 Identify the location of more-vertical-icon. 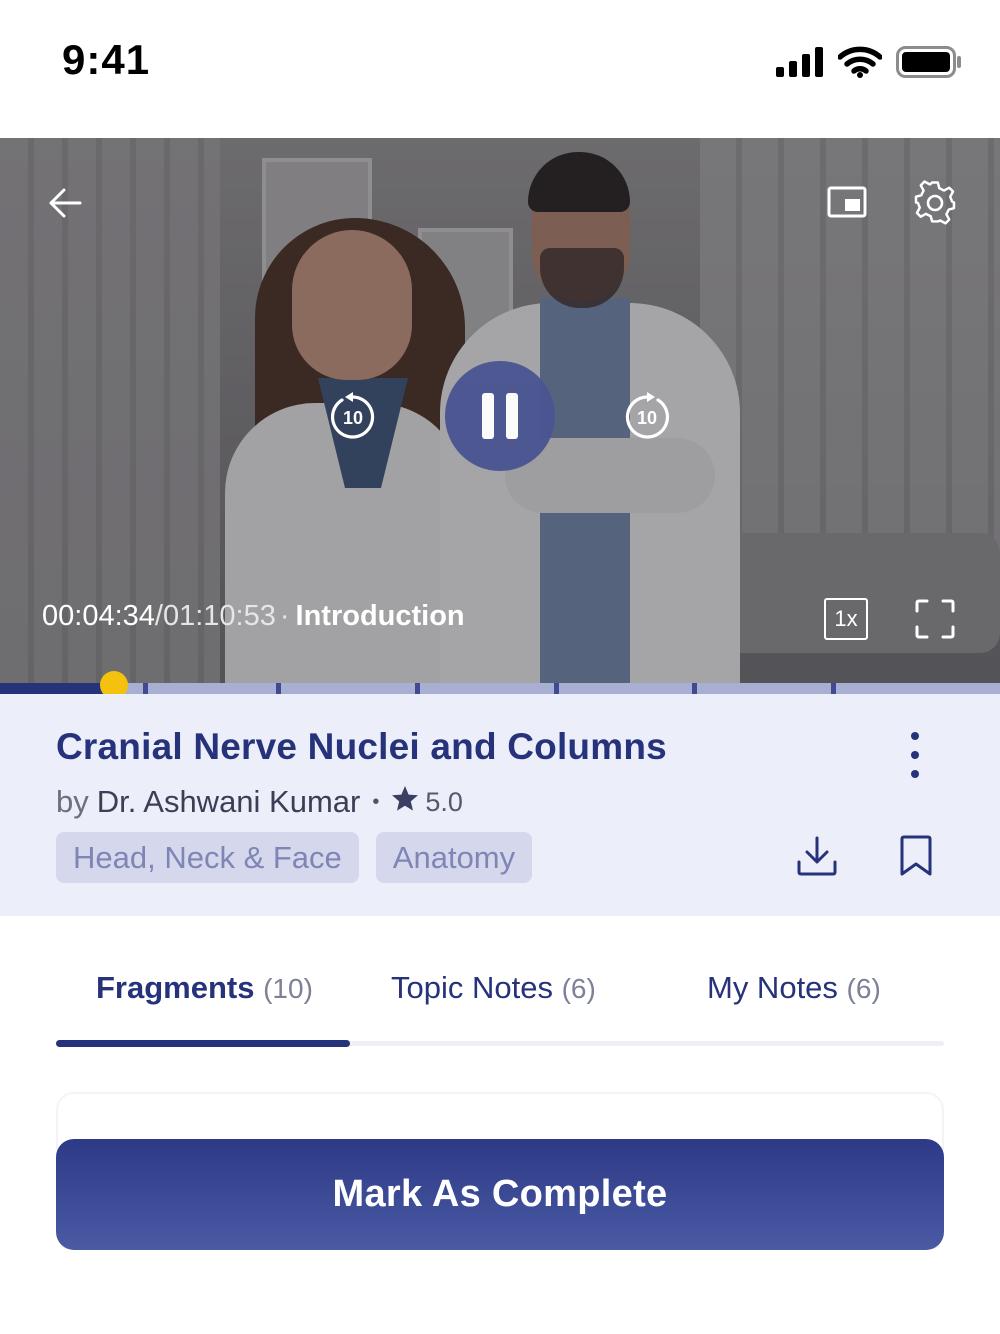
(915, 755).